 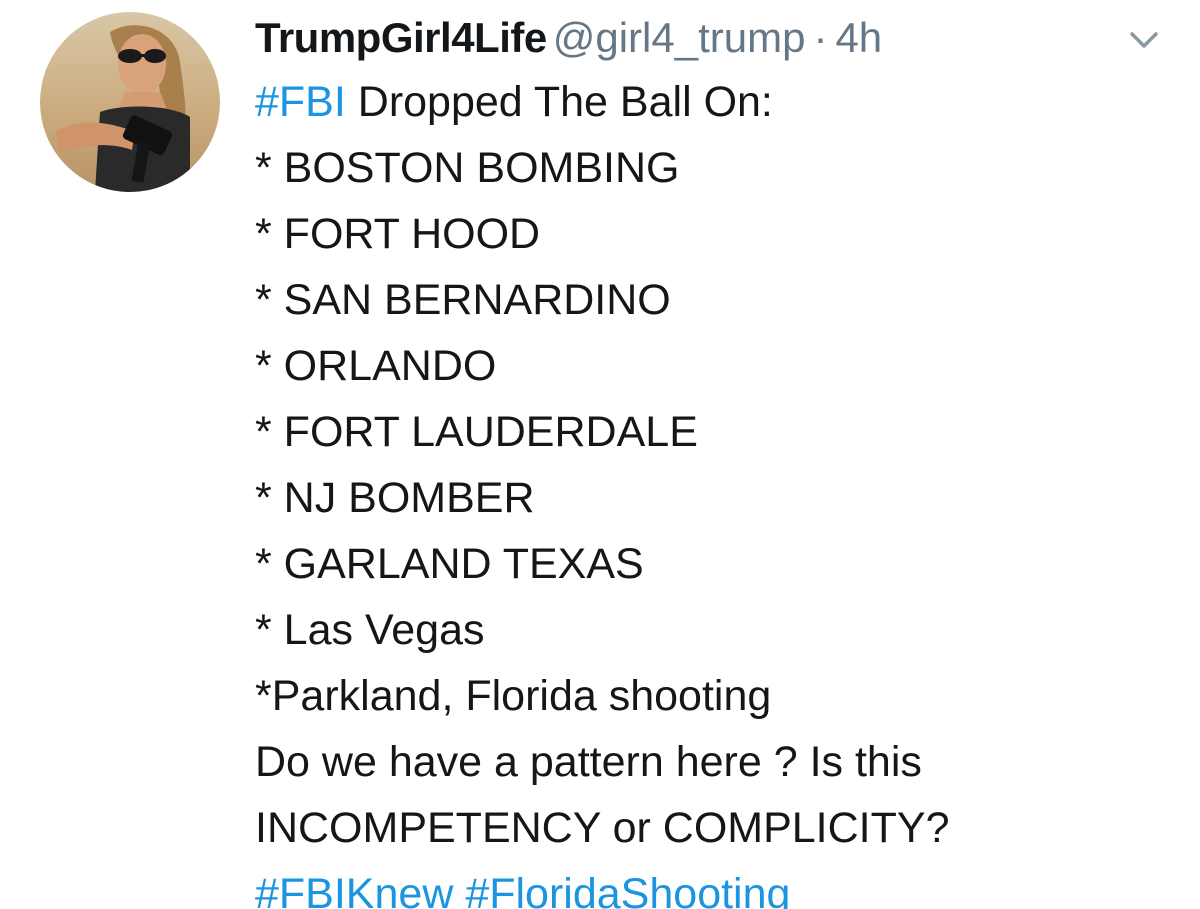 I want to click on tweet-line-intro: #FBI Dropped The Ball On:, so click(x=705, y=102).